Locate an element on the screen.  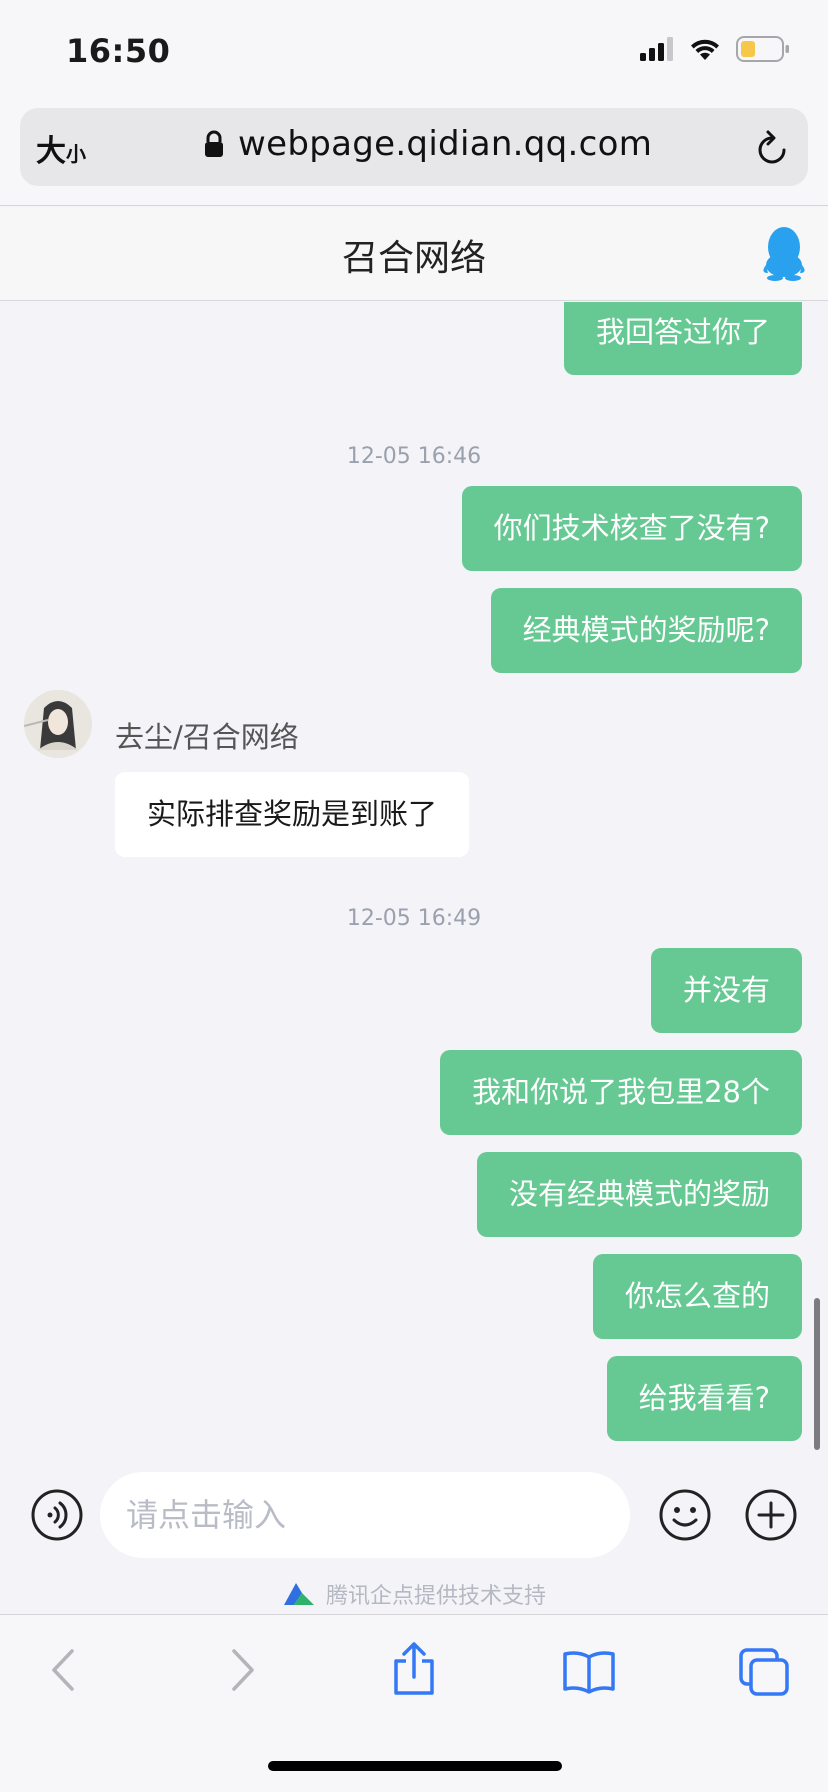
tabs-icon is located at coordinates (764, 1672).